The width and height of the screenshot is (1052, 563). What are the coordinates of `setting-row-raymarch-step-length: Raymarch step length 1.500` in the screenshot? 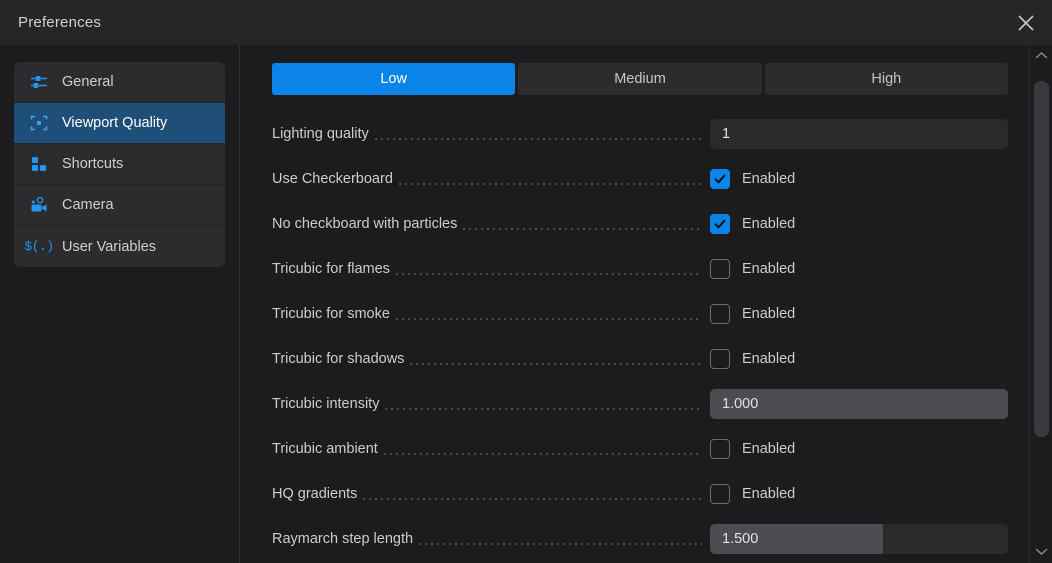 It's located at (640, 538).